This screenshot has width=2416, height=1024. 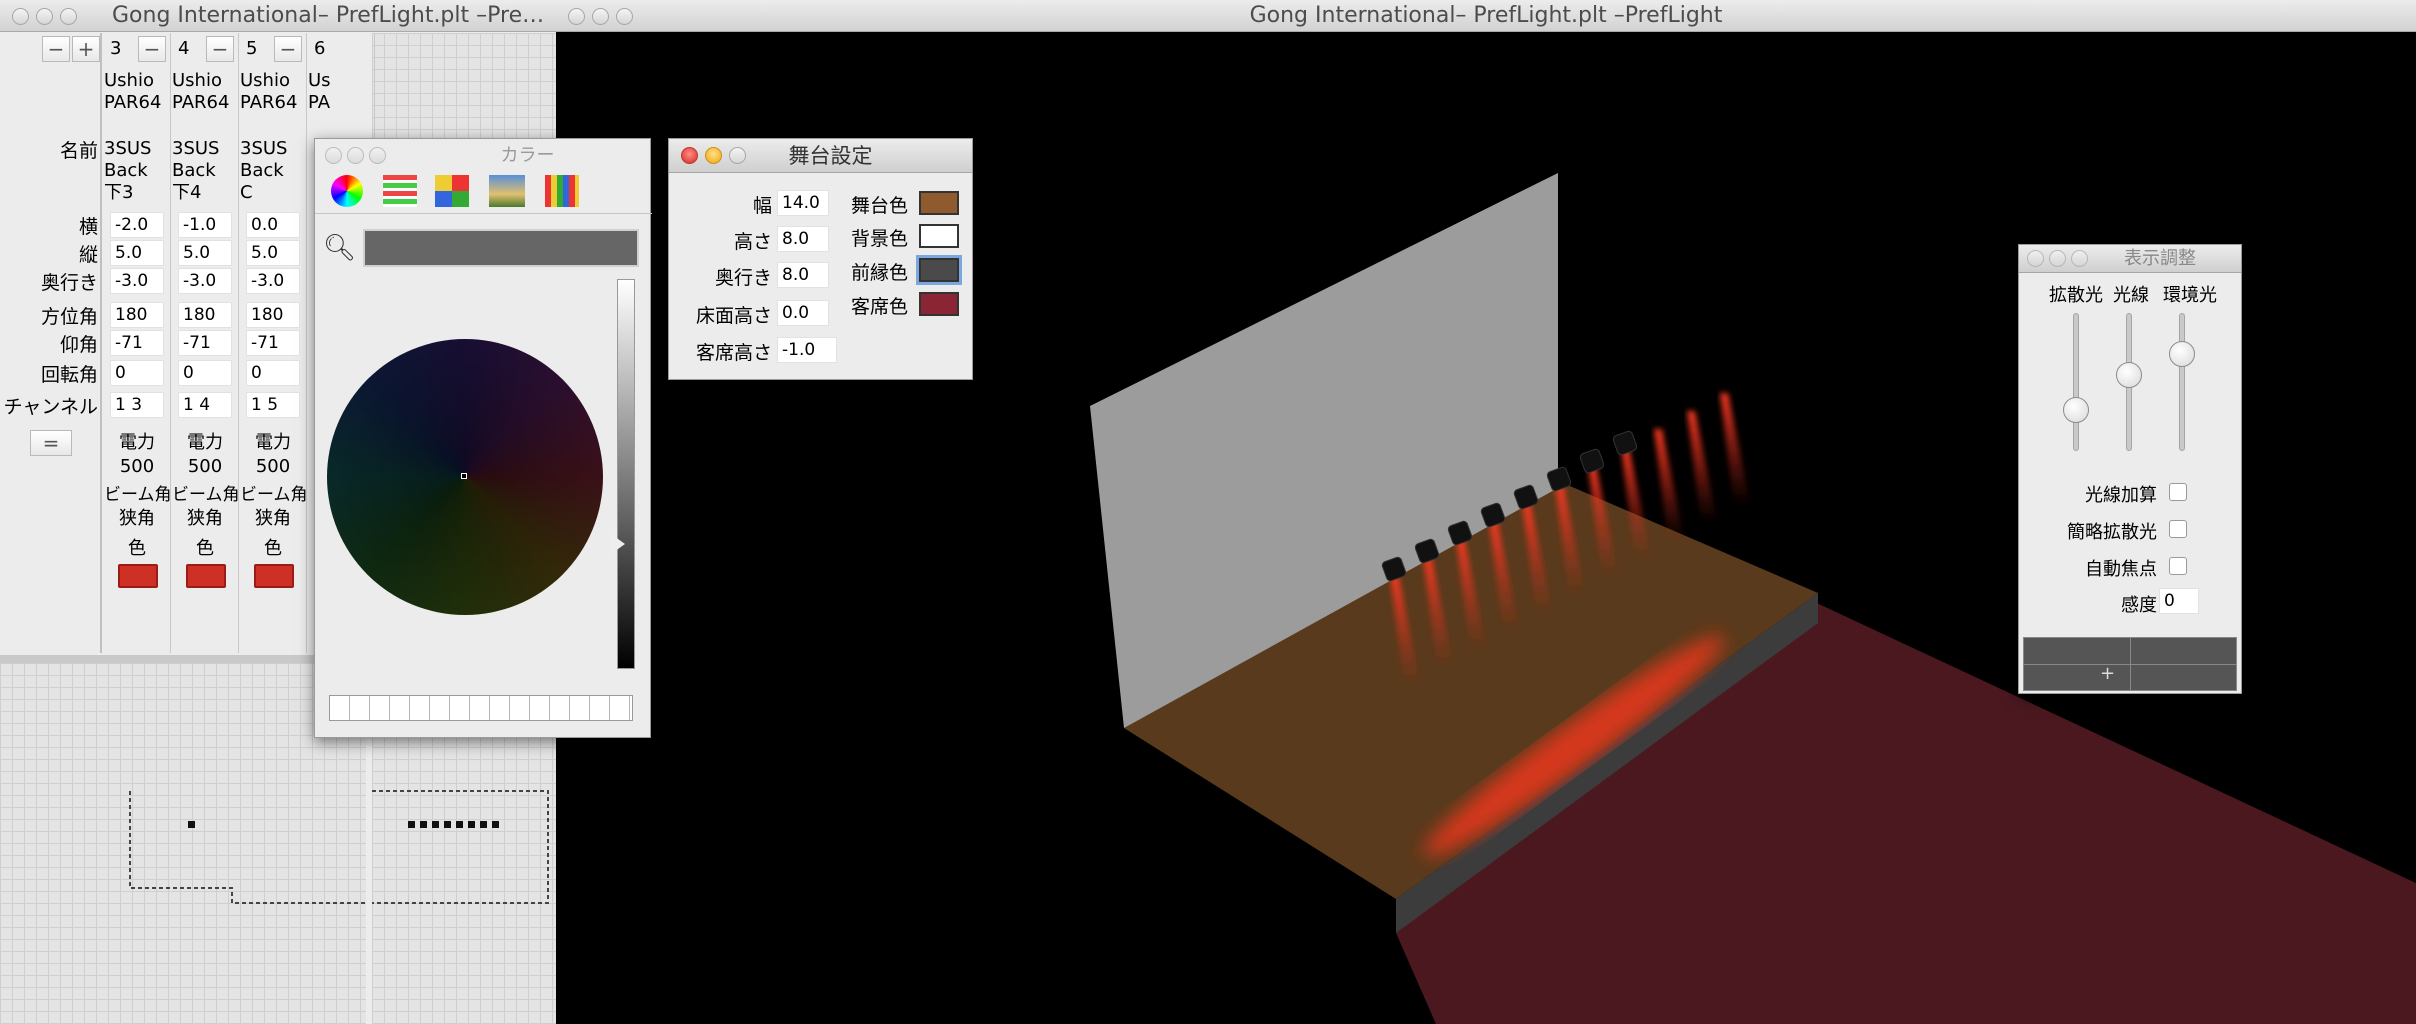 What do you see at coordinates (2130, 664) in the screenshot?
I see `display-preset-grid: +` at bounding box center [2130, 664].